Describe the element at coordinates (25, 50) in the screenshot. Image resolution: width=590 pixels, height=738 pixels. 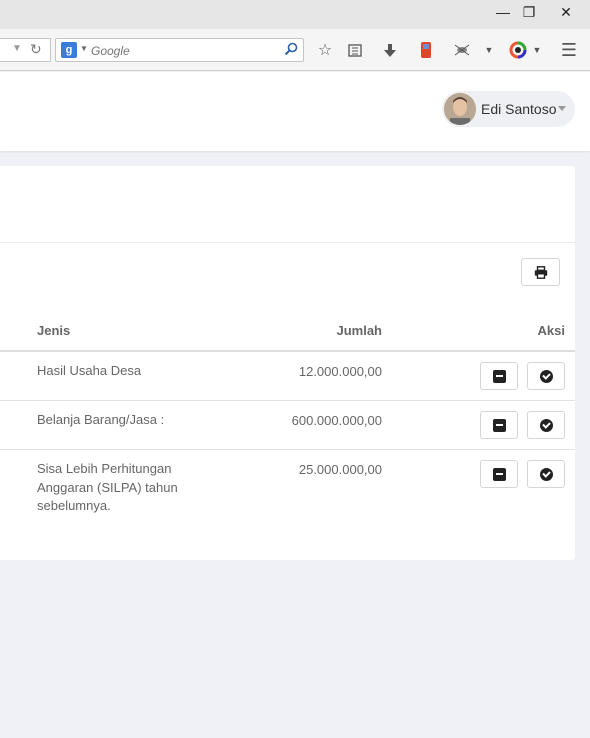
I see `url-bar: ▼ ↻` at that location.